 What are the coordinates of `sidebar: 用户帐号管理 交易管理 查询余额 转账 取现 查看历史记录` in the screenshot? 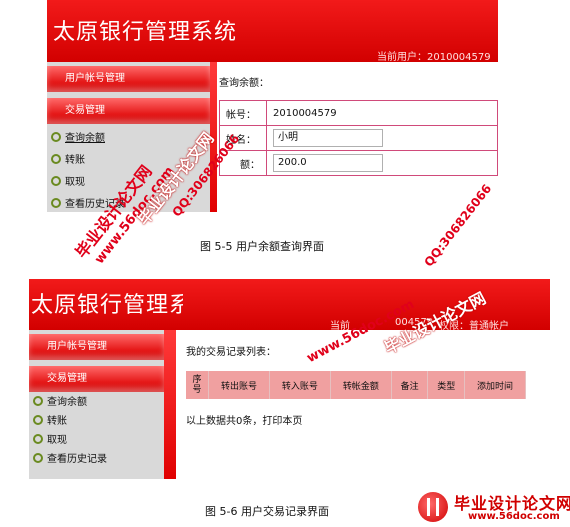 It's located at (96, 404).